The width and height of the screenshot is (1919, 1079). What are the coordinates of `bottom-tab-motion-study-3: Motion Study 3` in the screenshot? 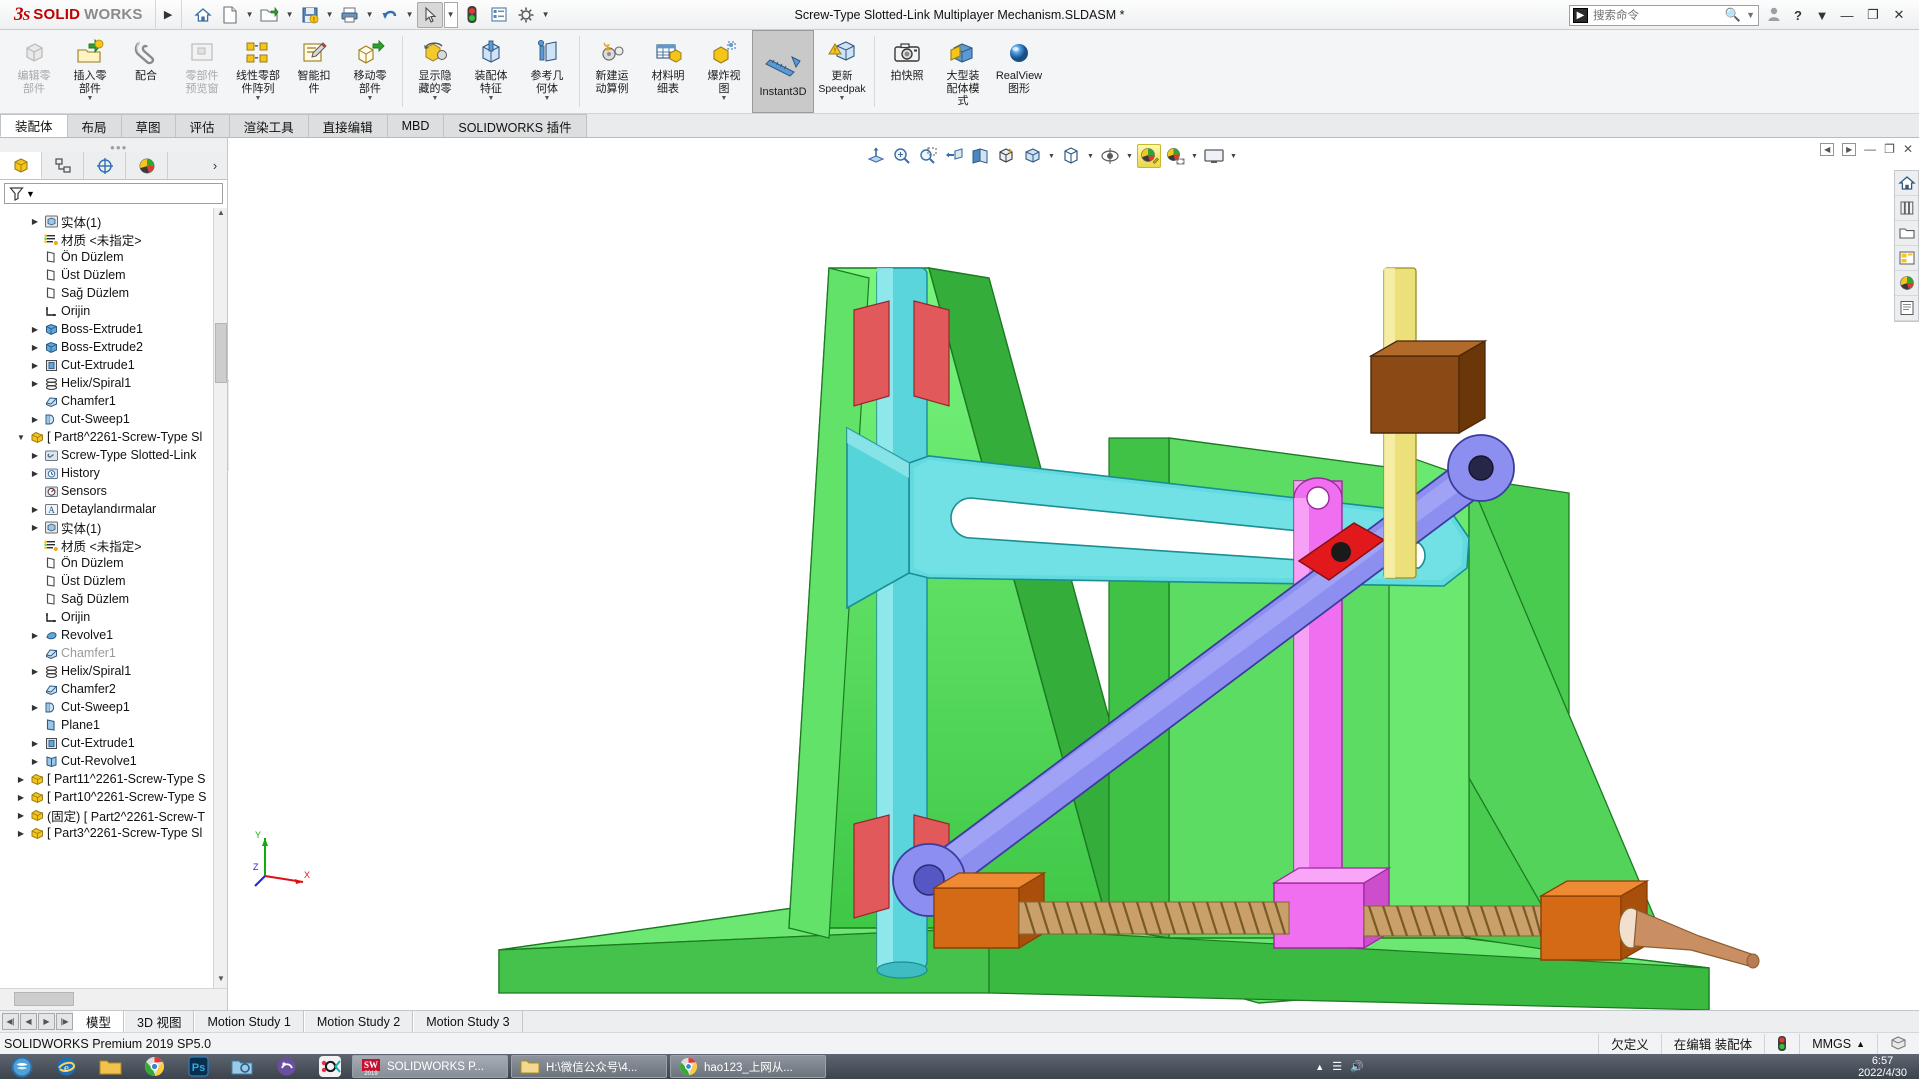 It's located at (468, 1021).